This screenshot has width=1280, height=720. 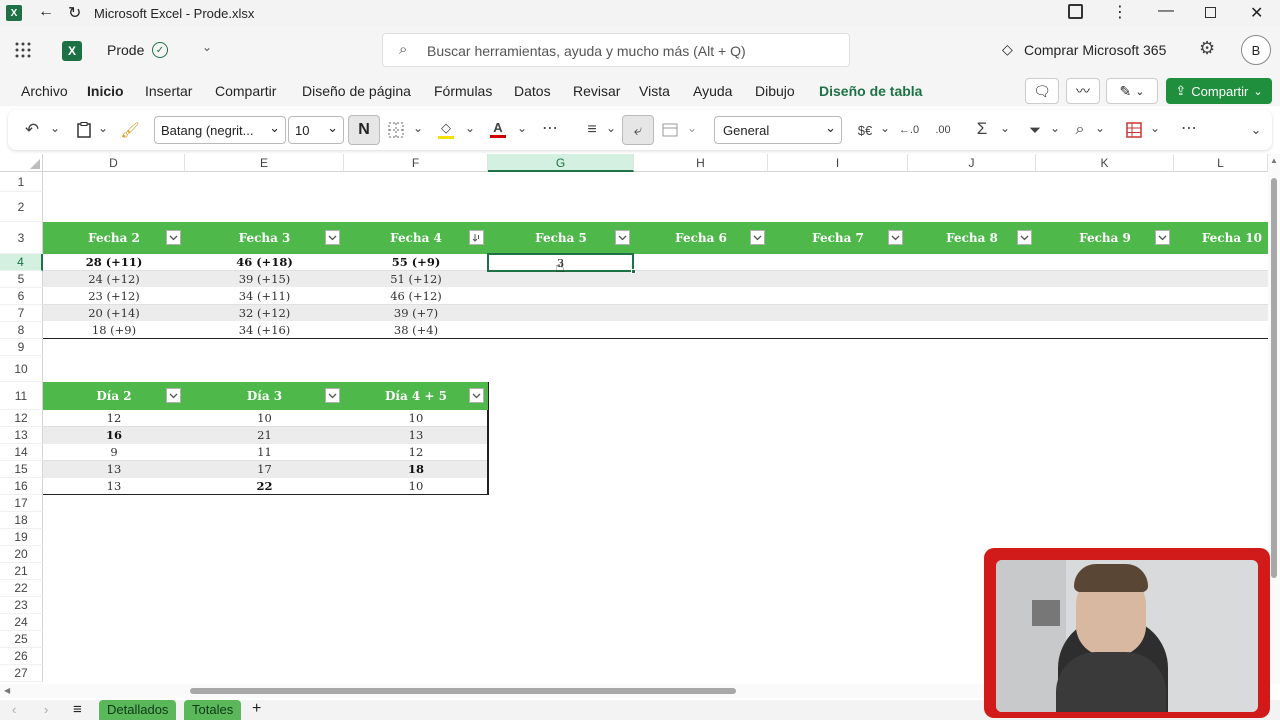 What do you see at coordinates (114, 313) in the screenshot?
I see `table-cell: 20 (+14)` at bounding box center [114, 313].